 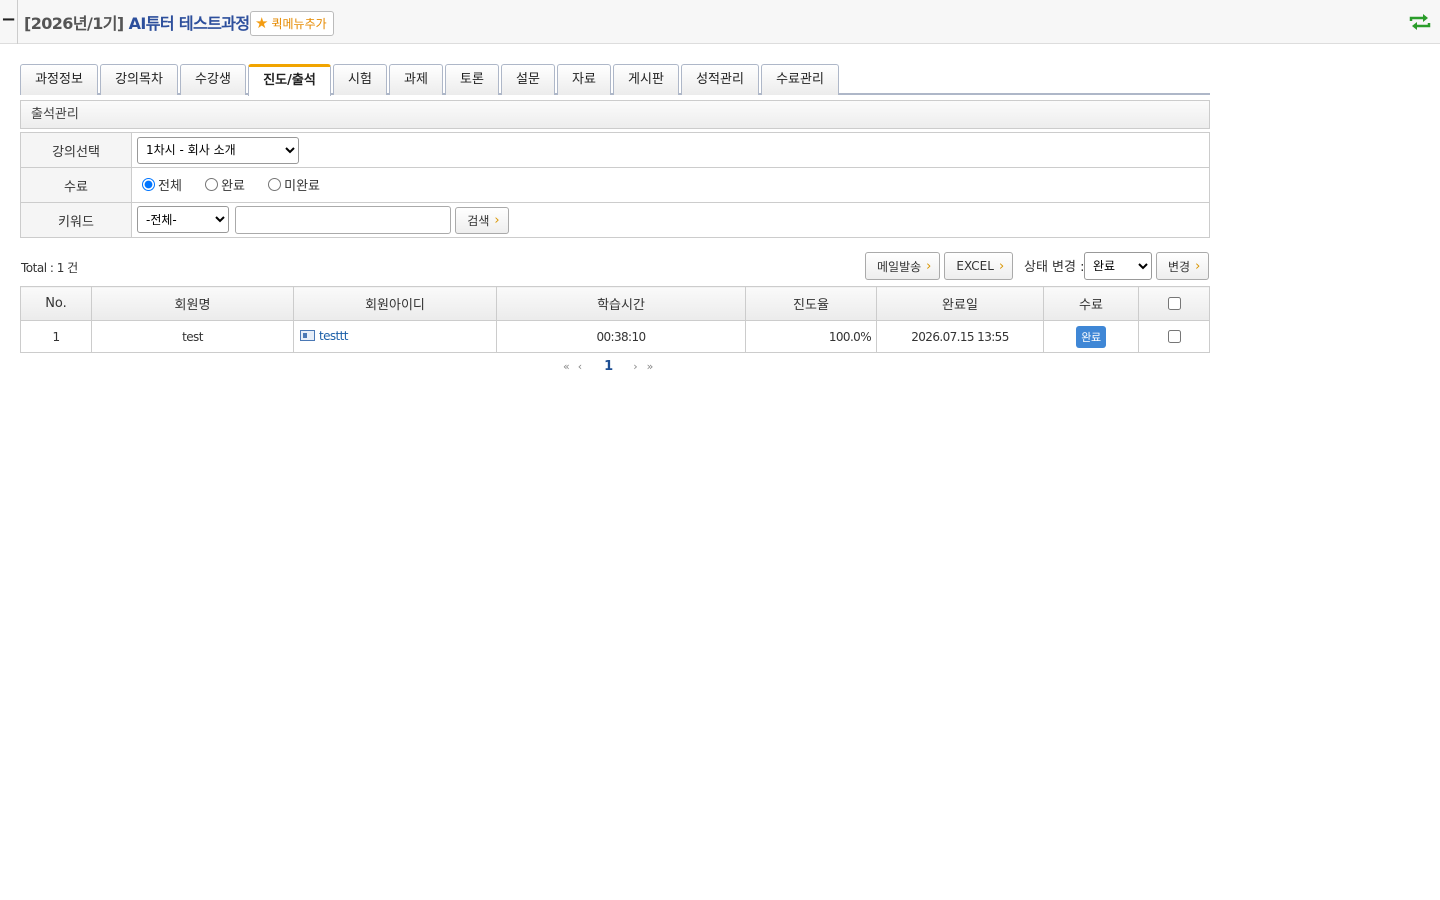 I want to click on tab-lecture-list: 강의목차, so click(x=139, y=79).